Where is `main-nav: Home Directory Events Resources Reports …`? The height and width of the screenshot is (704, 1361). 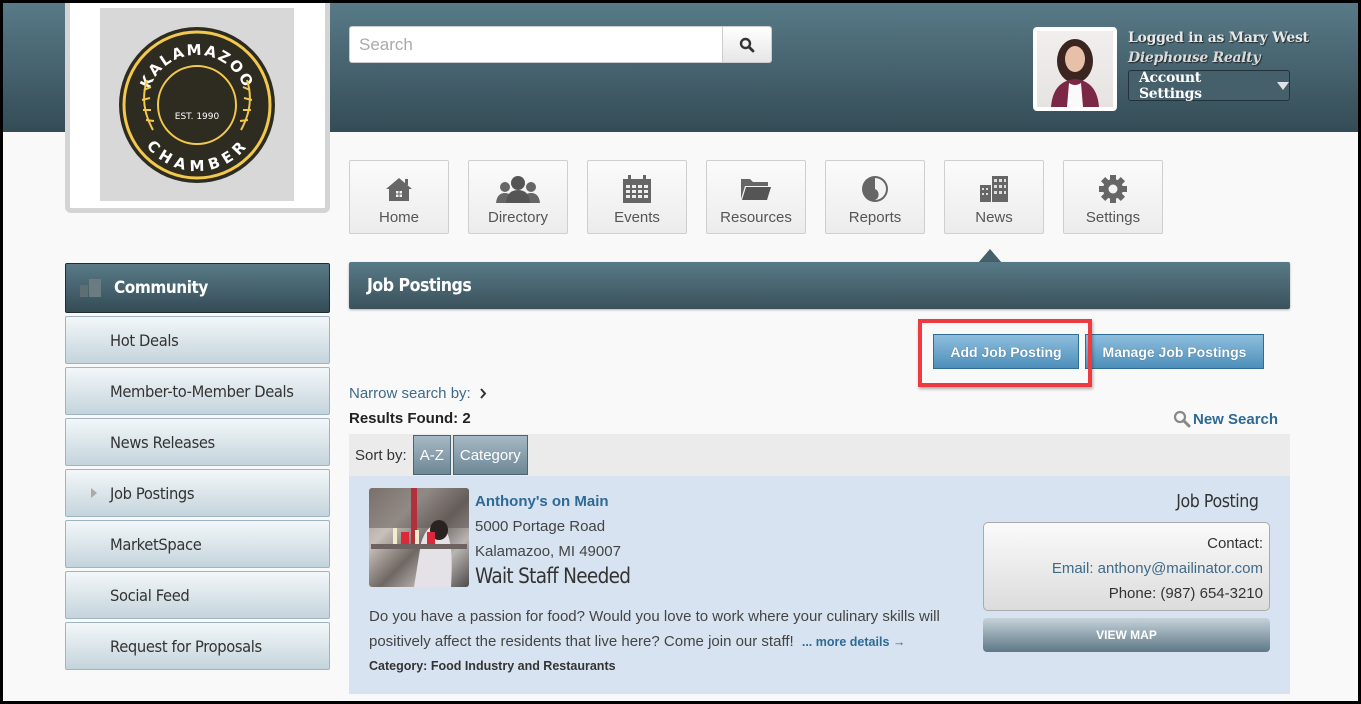
main-nav: Home Directory Events Resources Reports … is located at coordinates (756, 197).